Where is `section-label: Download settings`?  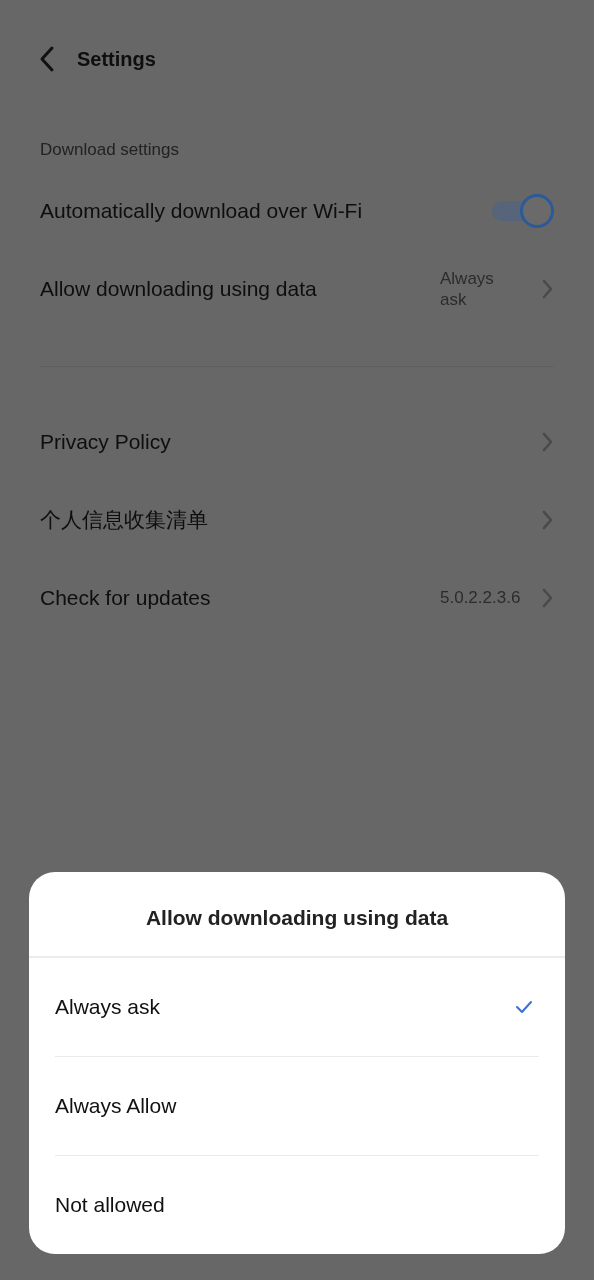
section-label: Download settings is located at coordinates (109, 149).